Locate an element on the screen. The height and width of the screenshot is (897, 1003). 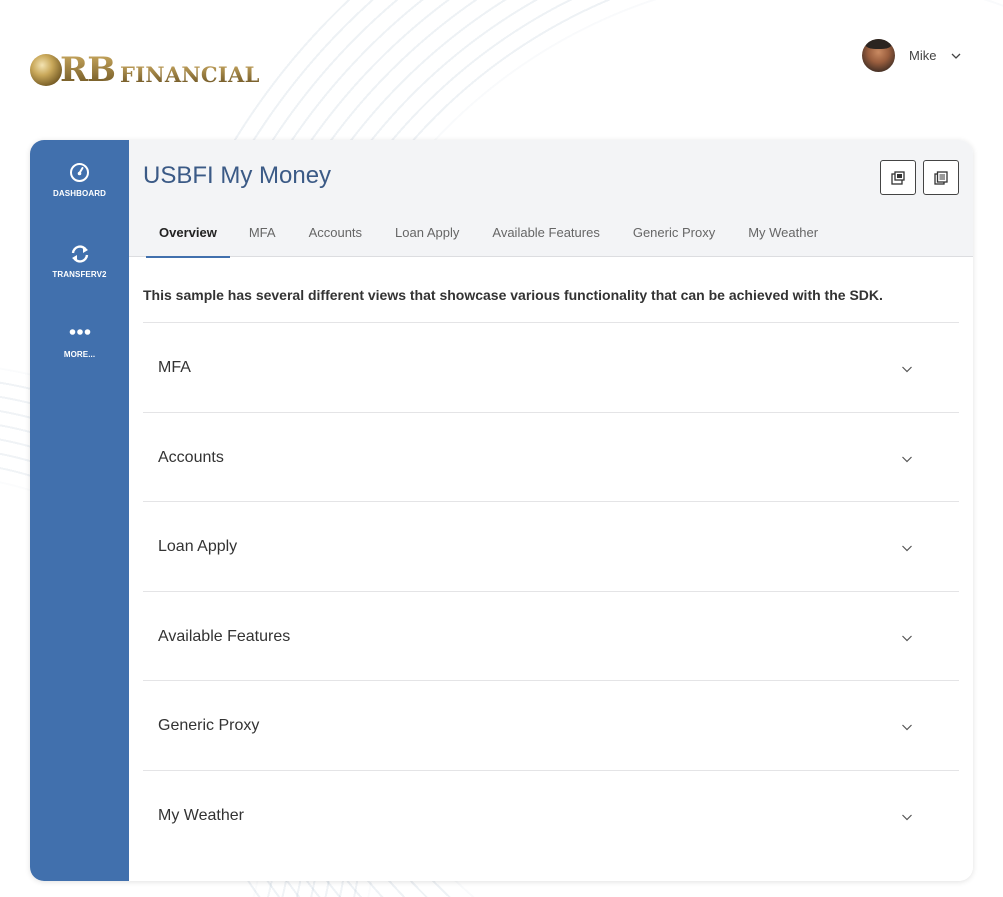
user-menu: Mike is located at coordinates (912, 55).